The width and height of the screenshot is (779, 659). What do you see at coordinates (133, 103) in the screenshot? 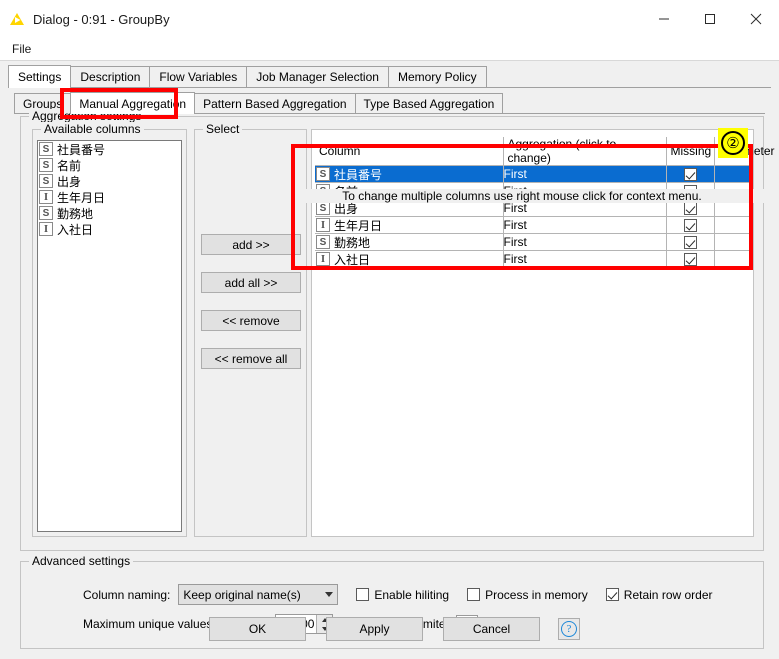
I see `tab-manual-aggregation: Manual Aggregation` at bounding box center [133, 103].